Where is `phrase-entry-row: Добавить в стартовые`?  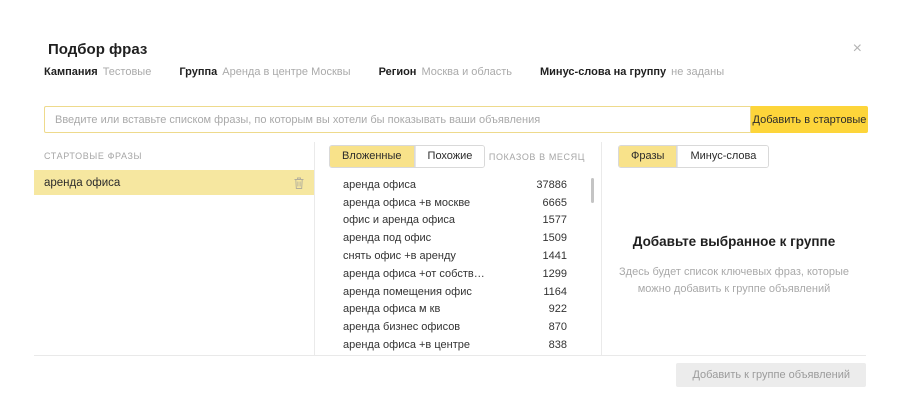
phrase-entry-row: Добавить в стартовые is located at coordinates (456, 119).